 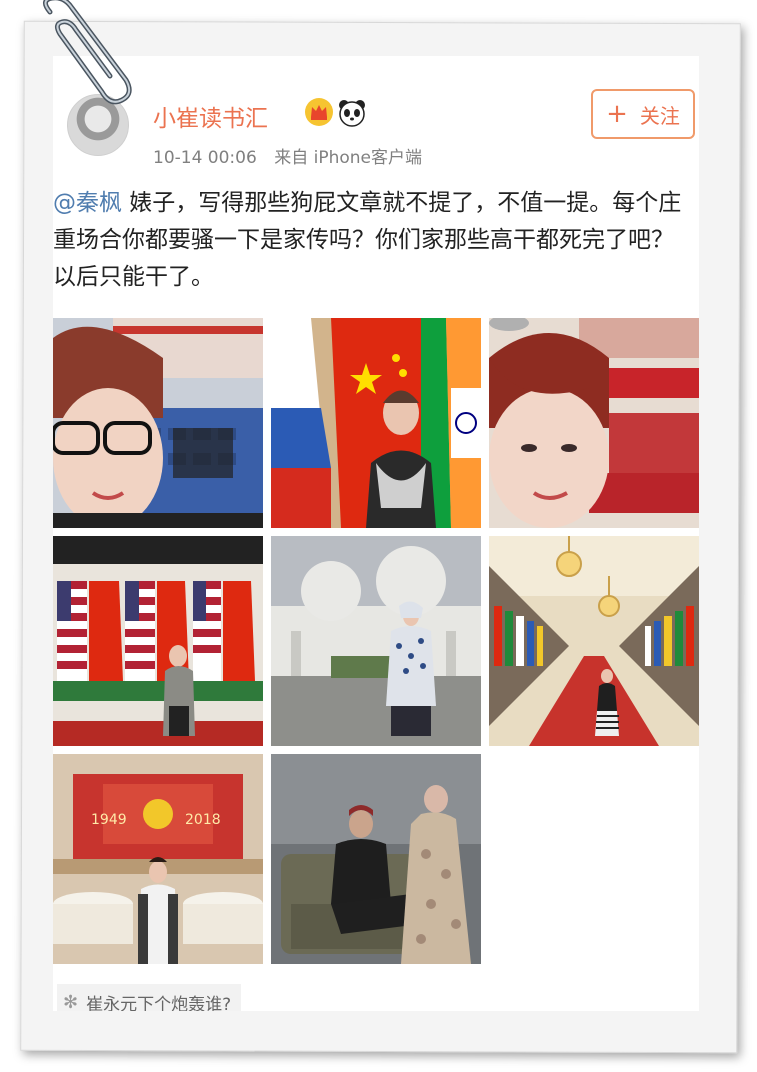 I want to click on username: 小崔读书汇, so click(x=210, y=116).